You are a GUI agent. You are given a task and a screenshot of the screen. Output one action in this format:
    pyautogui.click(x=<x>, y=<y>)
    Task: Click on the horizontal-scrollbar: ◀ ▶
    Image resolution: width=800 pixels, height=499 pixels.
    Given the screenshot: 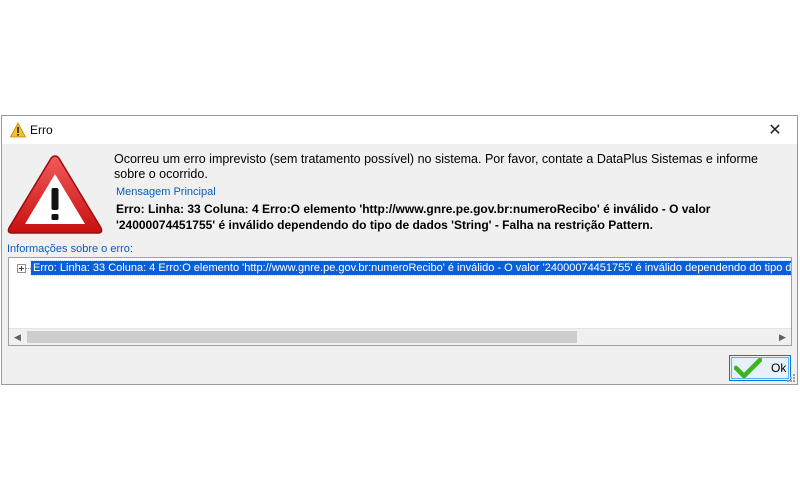 What is the action you would take?
    pyautogui.click(x=400, y=336)
    